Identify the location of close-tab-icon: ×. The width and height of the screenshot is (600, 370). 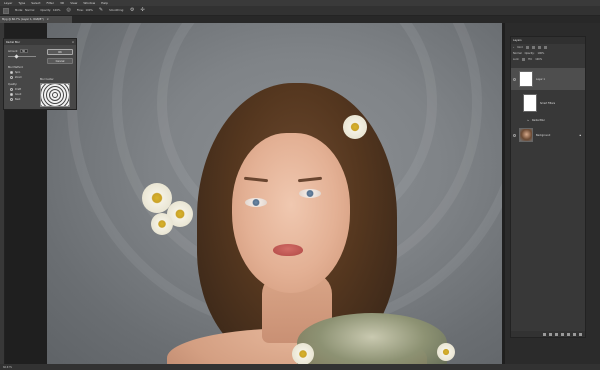
(48, 19).